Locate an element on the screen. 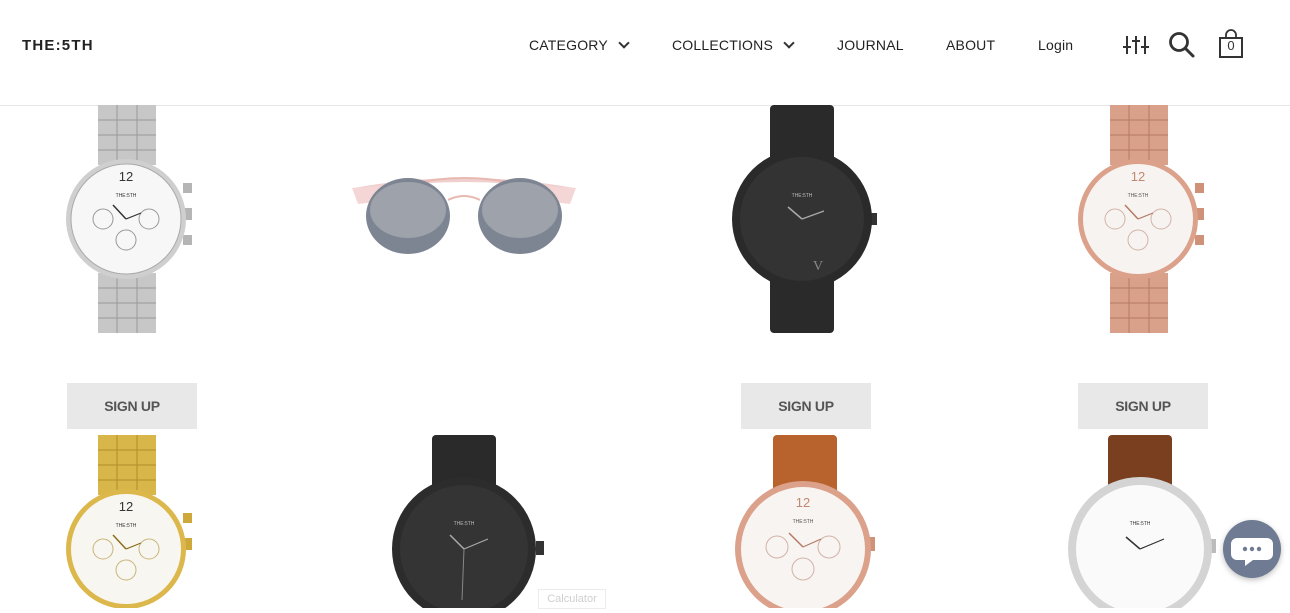 The width and height of the screenshot is (1290, 613). cart-icon: 0 is located at coordinates (1231, 44).